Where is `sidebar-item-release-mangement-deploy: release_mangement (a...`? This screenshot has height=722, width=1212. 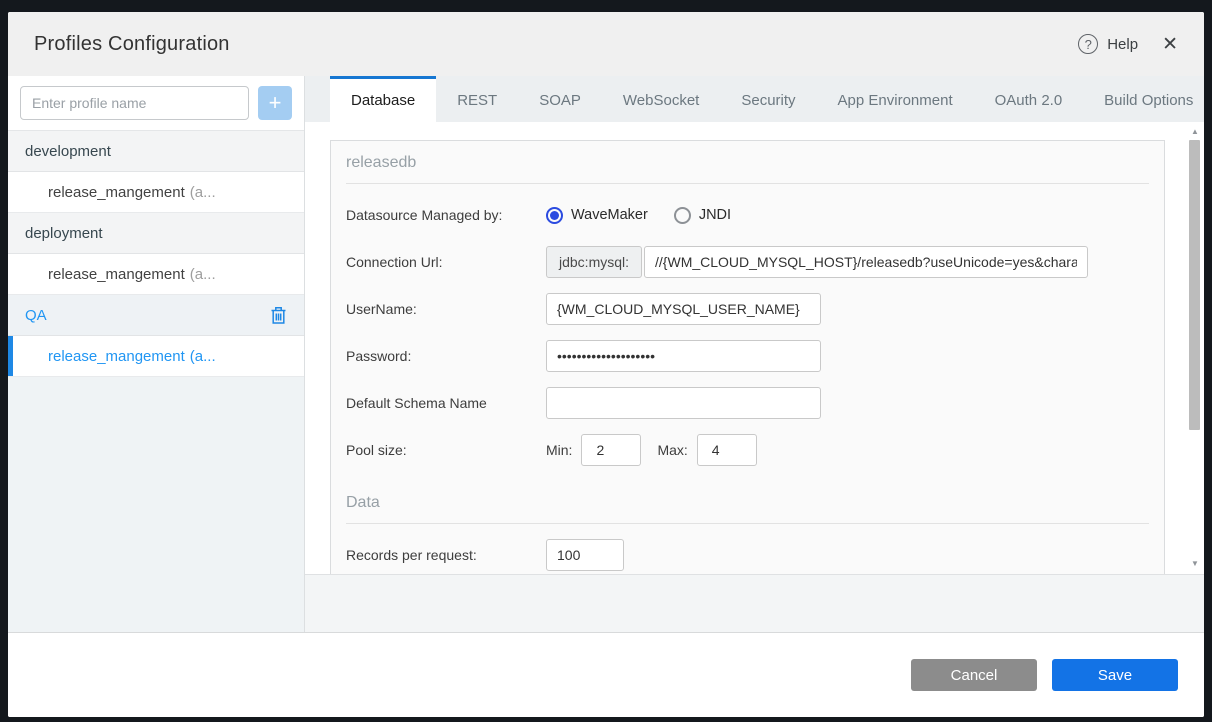 sidebar-item-release-mangement-deploy: release_mangement (a... is located at coordinates (156, 274).